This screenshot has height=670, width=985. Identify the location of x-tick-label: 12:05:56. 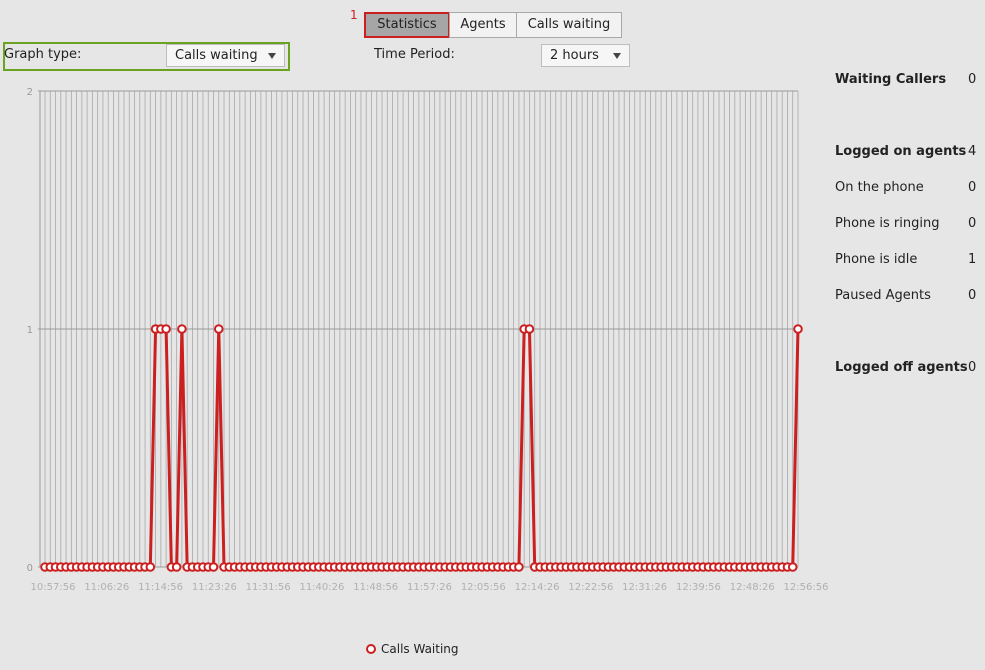
(483, 587).